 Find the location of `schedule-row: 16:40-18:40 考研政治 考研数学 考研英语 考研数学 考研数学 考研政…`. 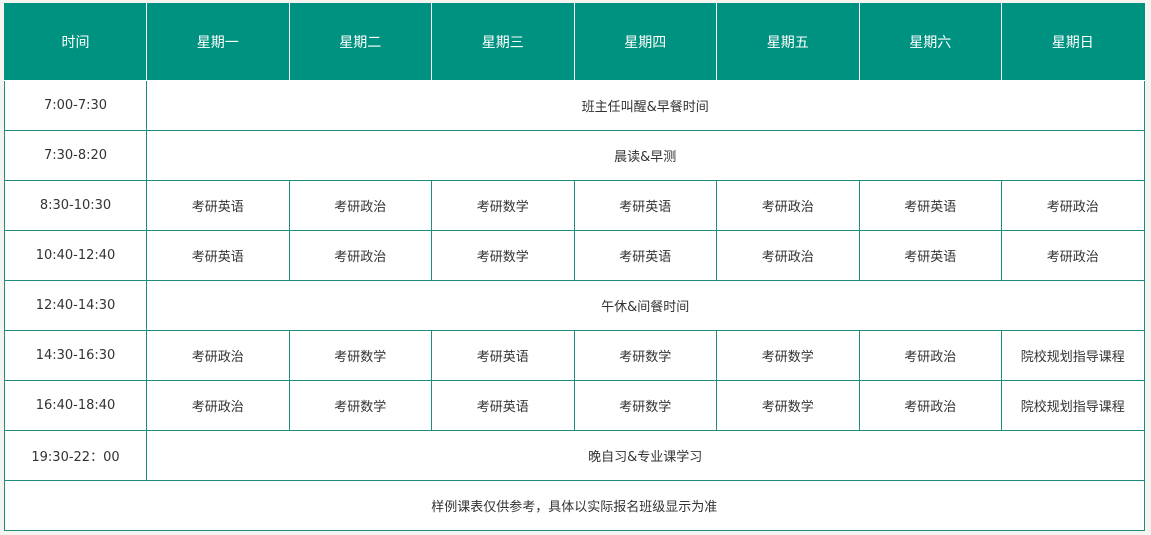

schedule-row: 16:40-18:40 考研政治 考研数学 考研英语 考研数学 考研数学 考研政… is located at coordinates (574, 405).